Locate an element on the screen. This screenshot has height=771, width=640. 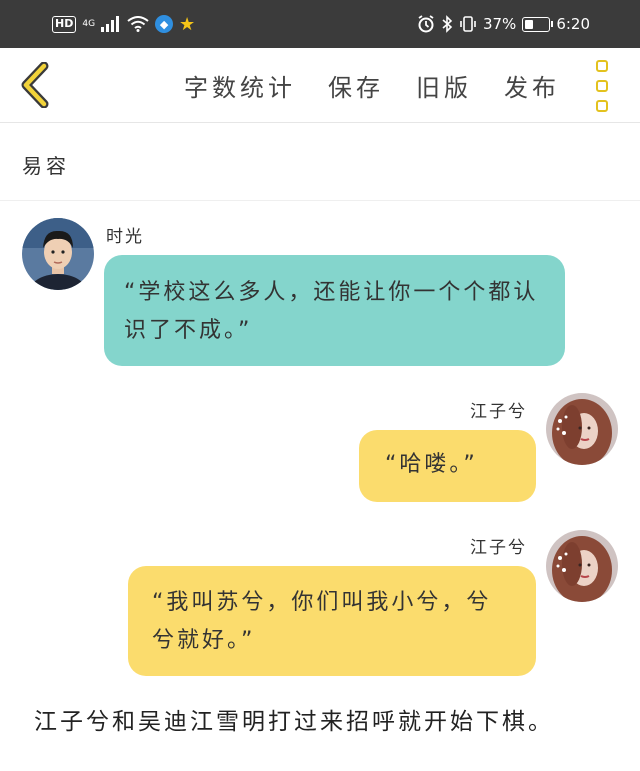
chat-bubble: “学校这么多人，还能让你一个个都认识了不成。” is located at coordinates (334, 310).